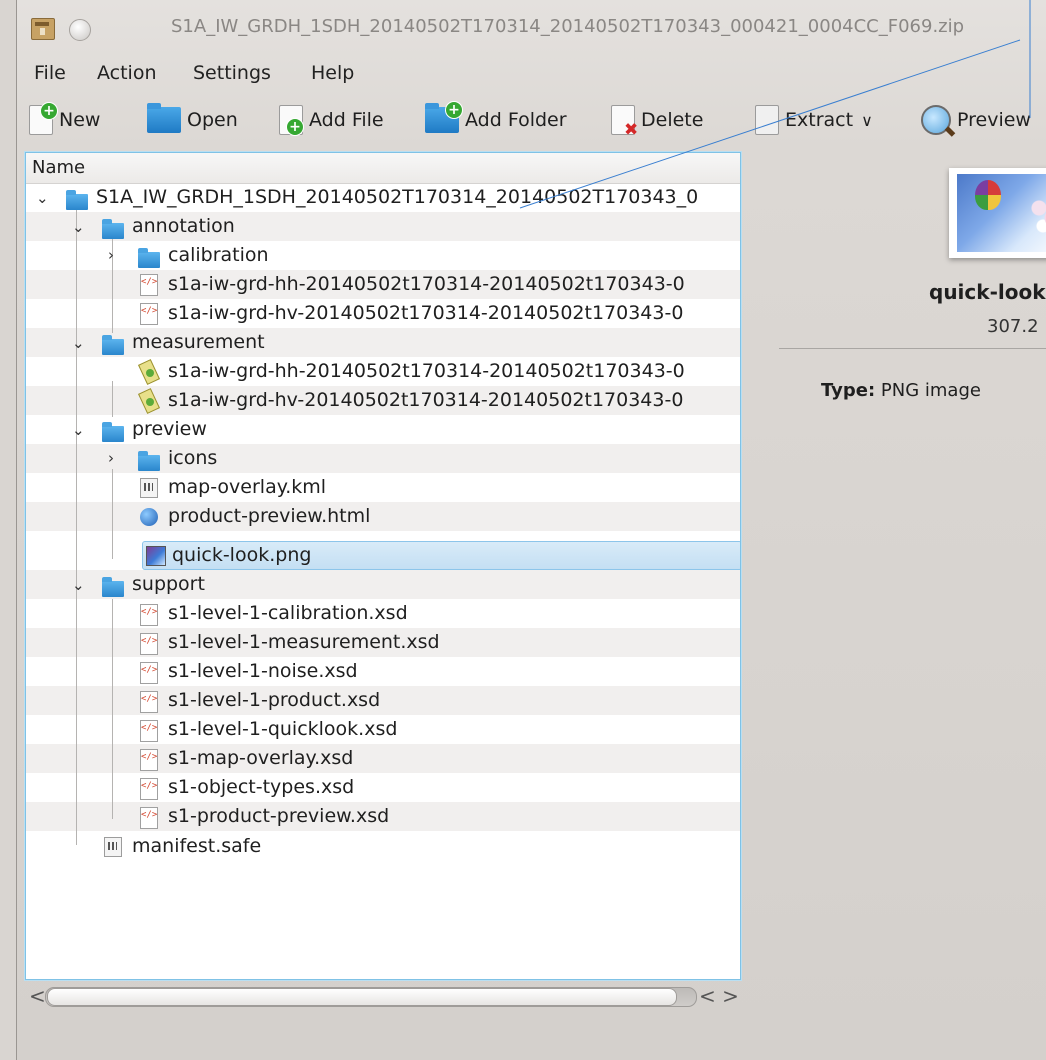 This screenshot has height=1060, width=1046. What do you see at coordinates (346, 120) in the screenshot?
I see `add-file-button-label: Add File` at bounding box center [346, 120].